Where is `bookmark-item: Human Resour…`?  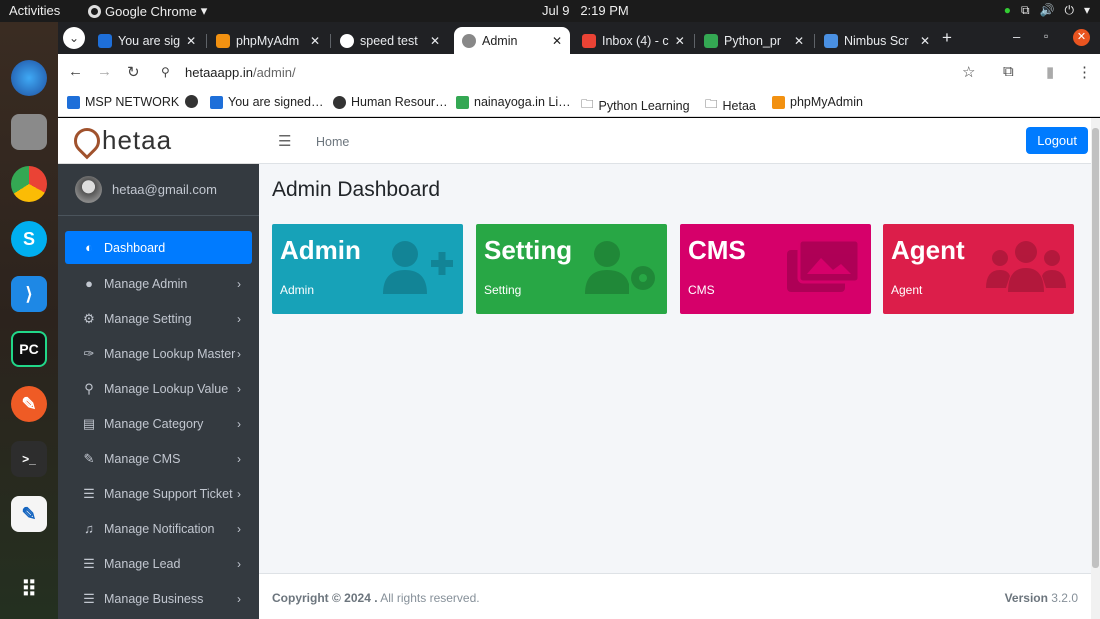 bookmark-item: Human Resour… is located at coordinates (390, 102).